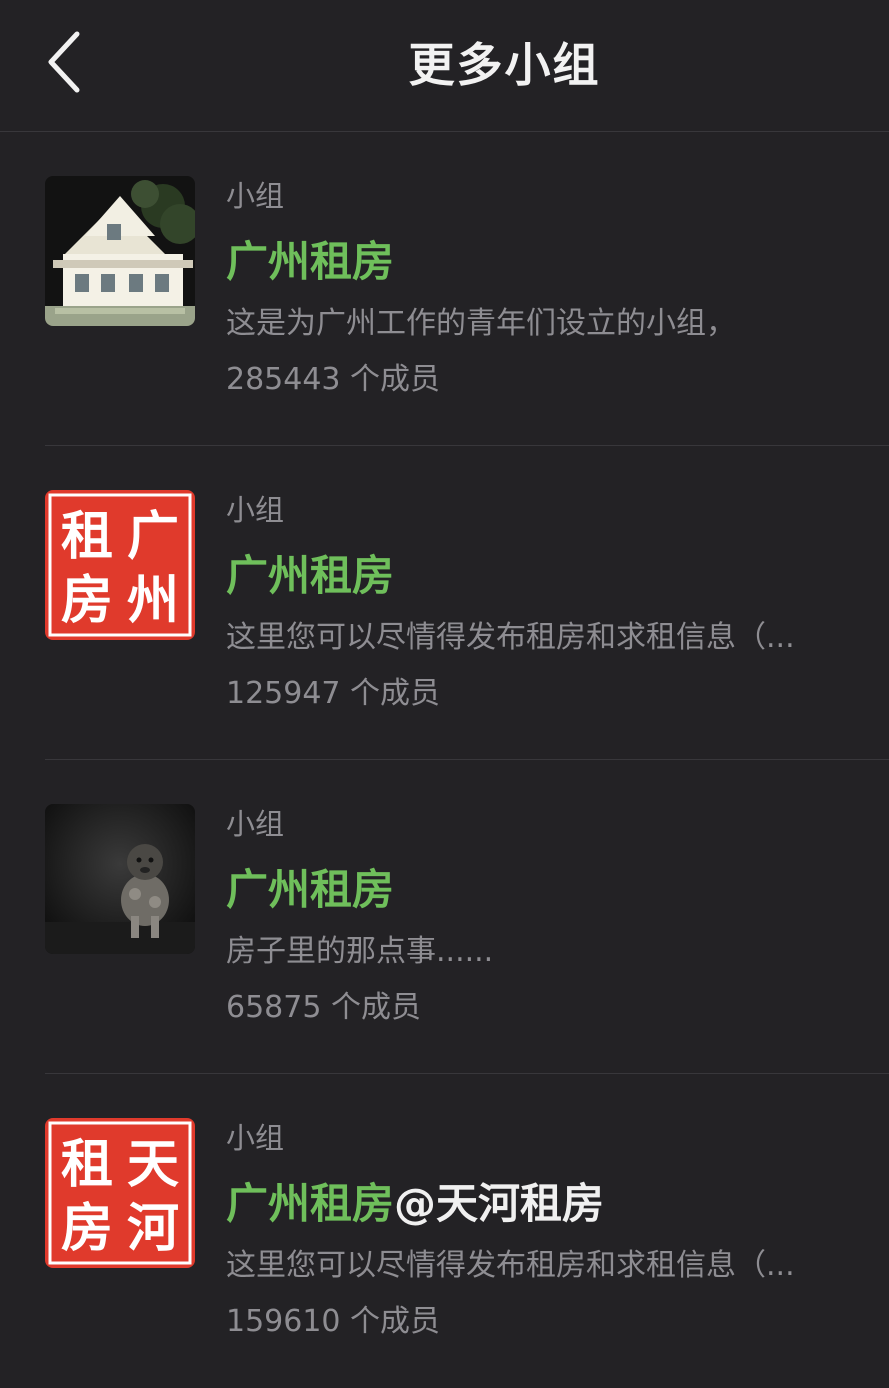 This screenshot has height=1388, width=889. I want to click on seal-char: 天, so click(153, 1164).